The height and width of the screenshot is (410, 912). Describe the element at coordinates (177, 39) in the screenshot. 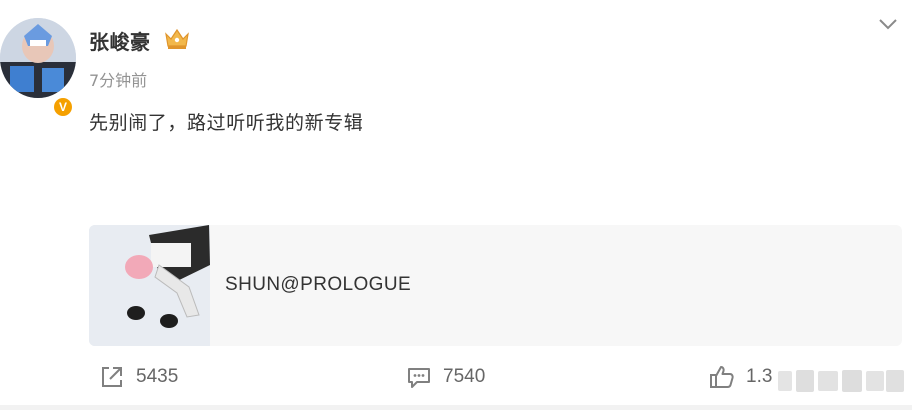

I see `crown-badge-icon` at that location.